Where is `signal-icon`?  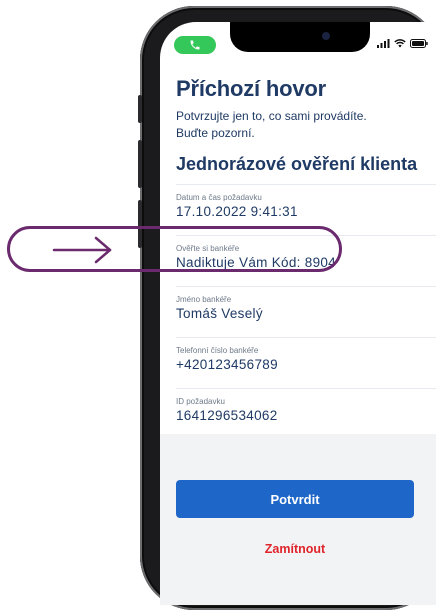 signal-icon is located at coordinates (383, 43).